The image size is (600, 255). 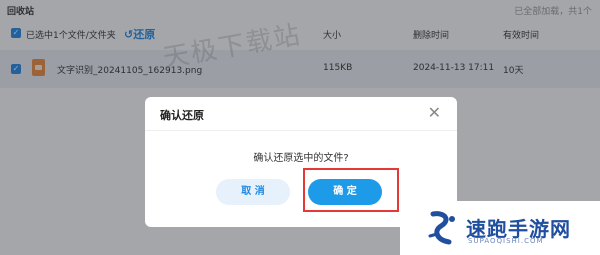 I want to click on divider, so click(x=301, y=130).